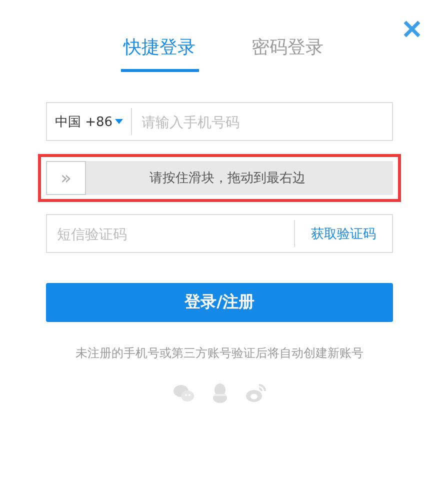 This screenshot has width=436, height=479. I want to click on sms-code-field: 短信验证码 获取验证码, so click(219, 233).